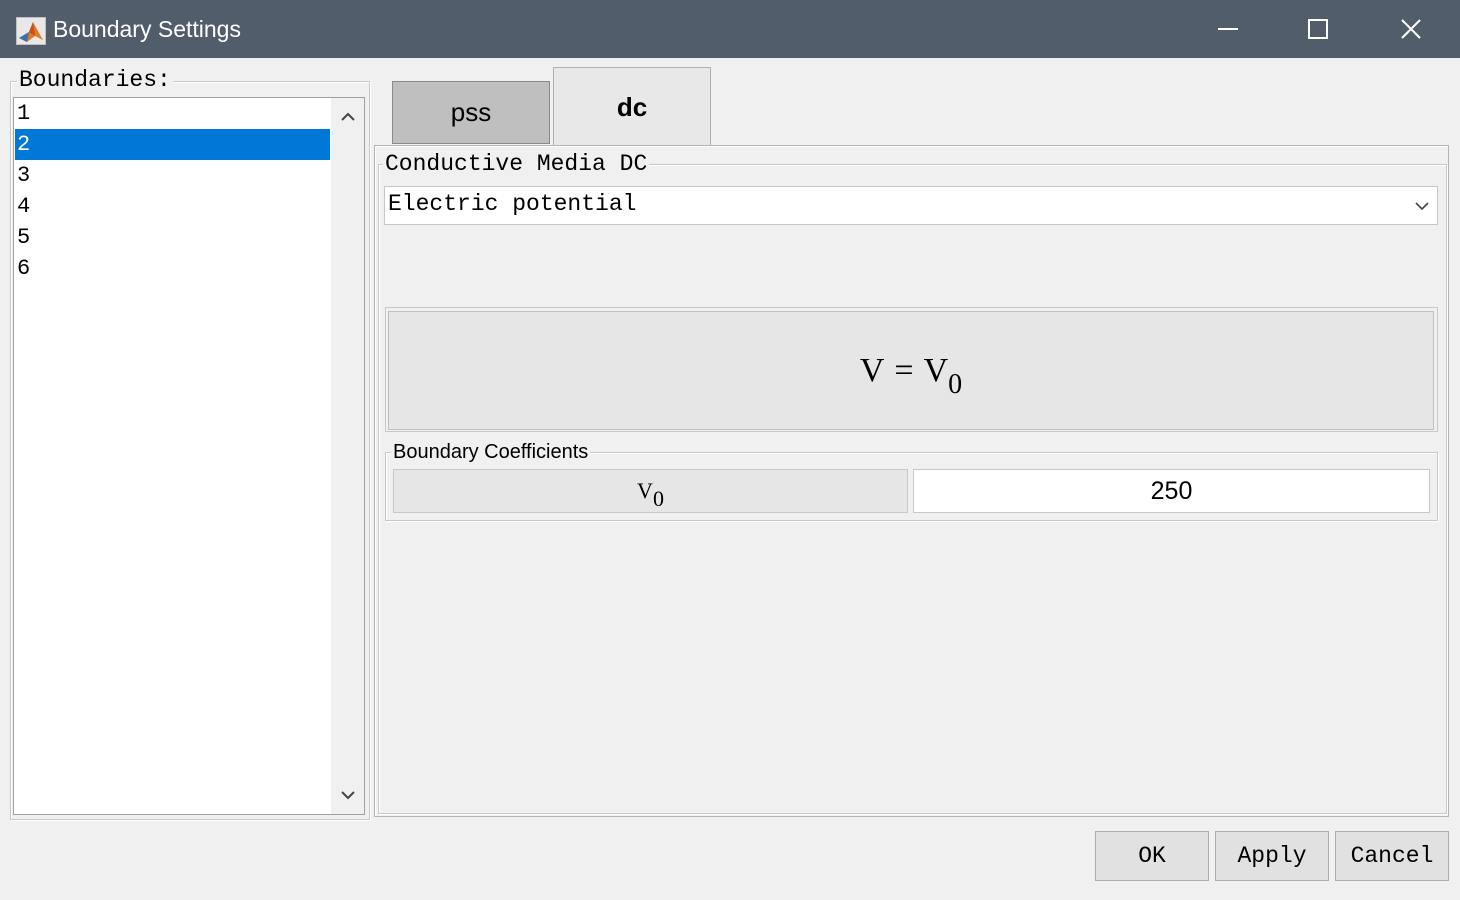 The image size is (1460, 900). Describe the element at coordinates (172, 144) in the screenshot. I see `list-item-selected: 2` at that location.